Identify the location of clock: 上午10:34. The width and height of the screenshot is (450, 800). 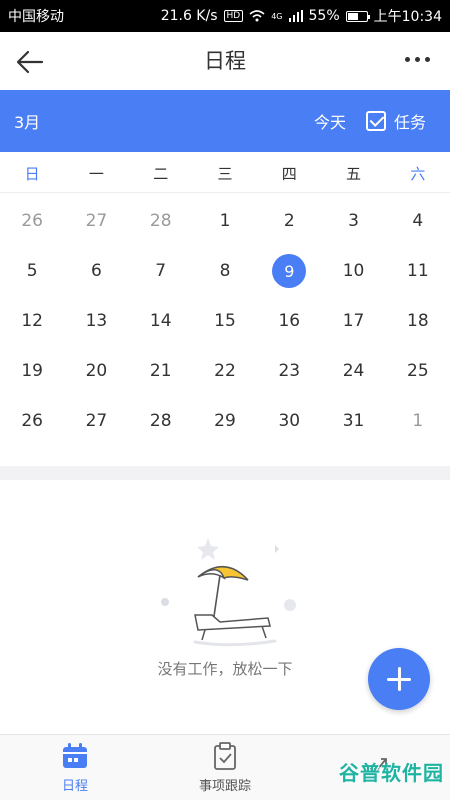
(407, 17).